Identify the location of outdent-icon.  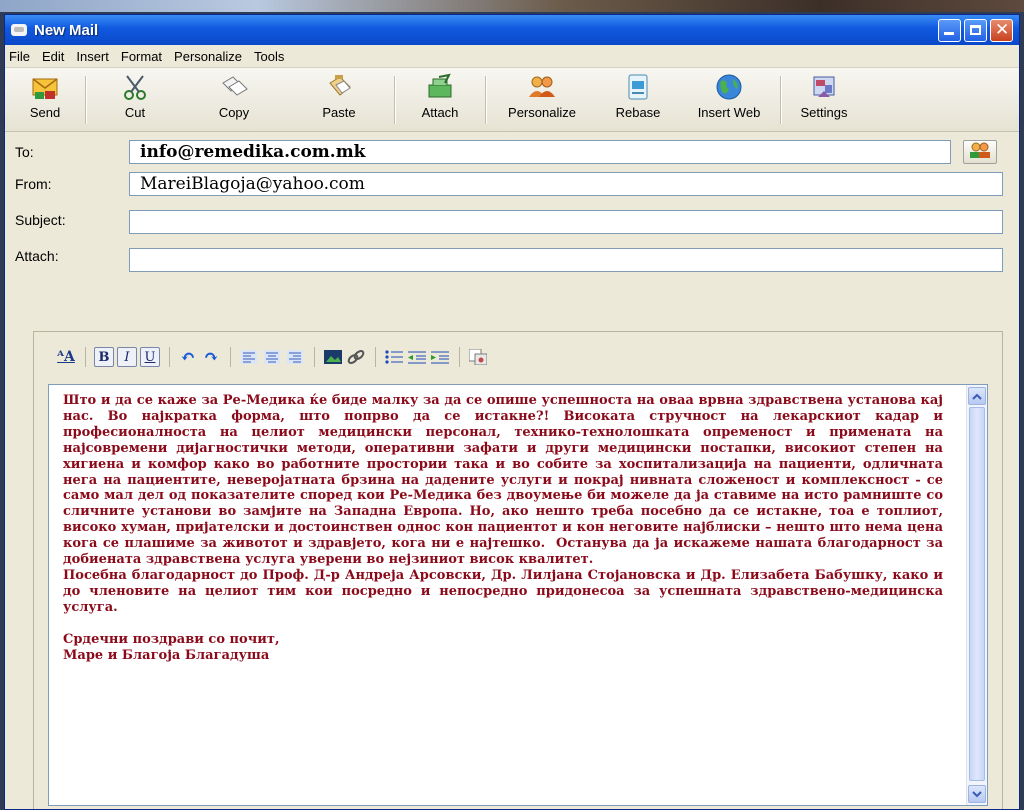
(417, 357).